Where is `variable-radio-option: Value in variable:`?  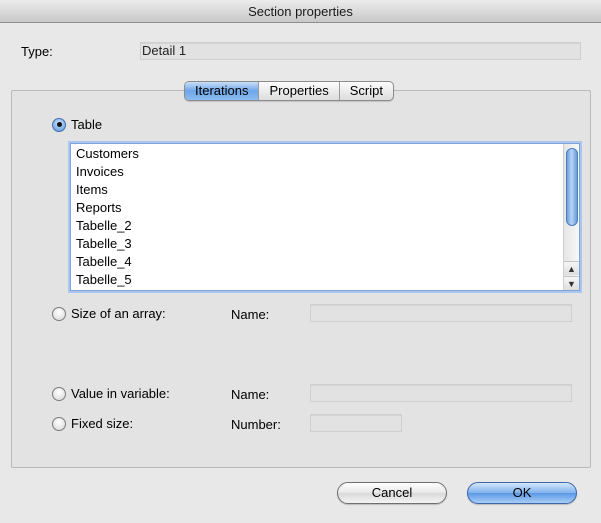 variable-radio-option: Value in variable: is located at coordinates (111, 393).